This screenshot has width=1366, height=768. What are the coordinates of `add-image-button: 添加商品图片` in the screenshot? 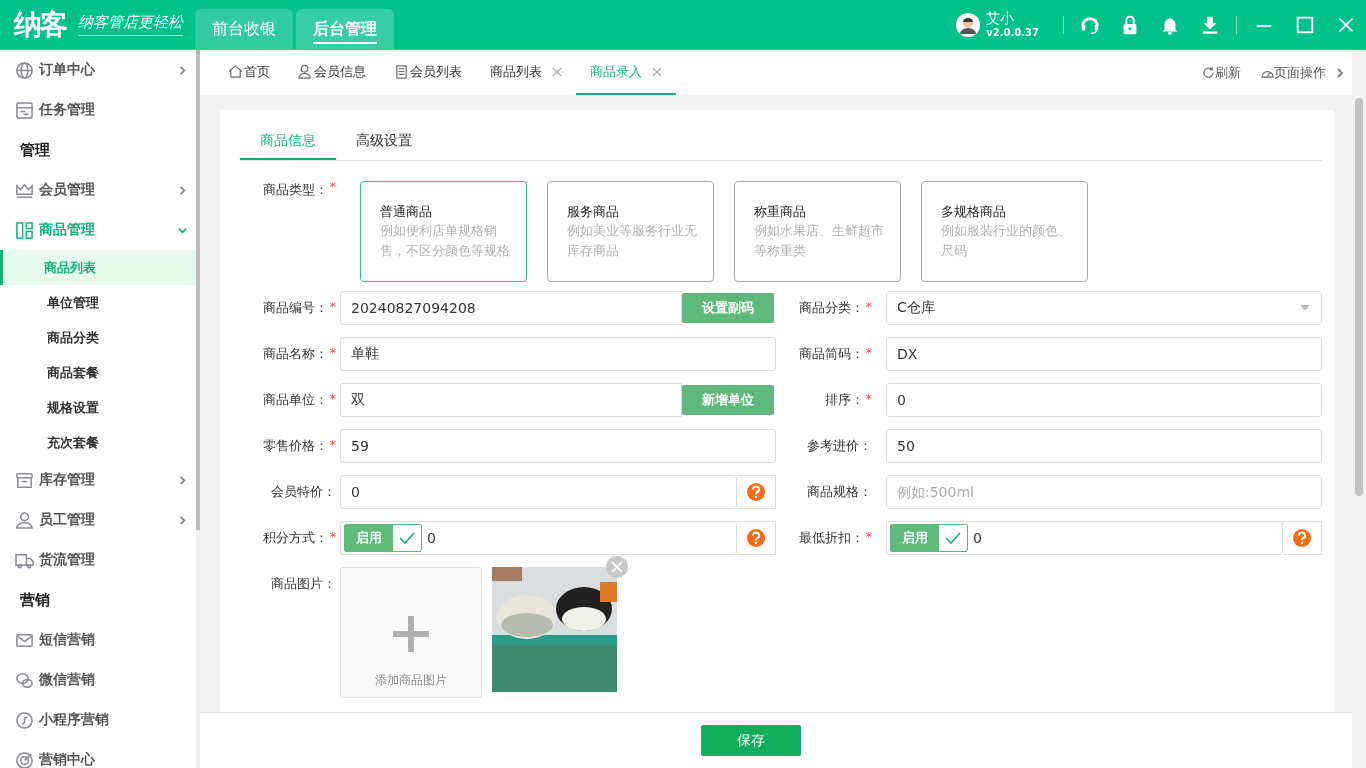 It's located at (411, 632).